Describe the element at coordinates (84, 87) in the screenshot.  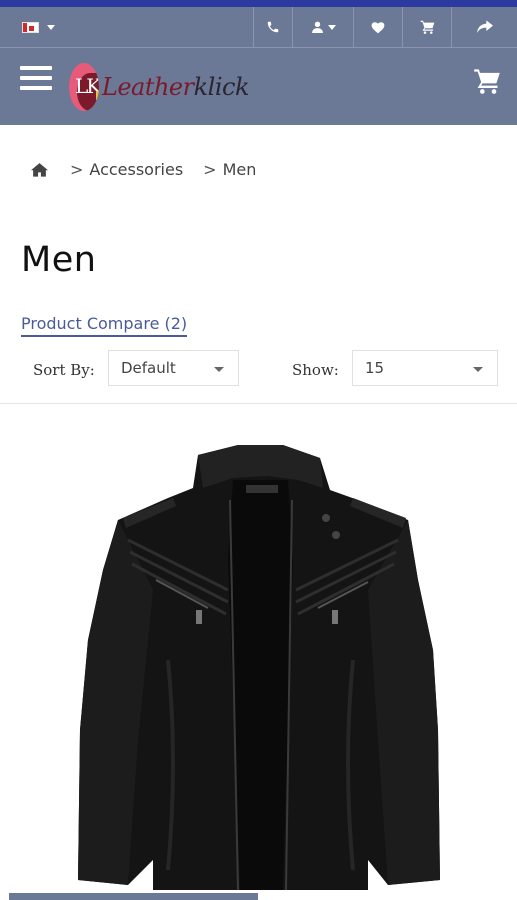
I see `logo-mark: LK` at that location.